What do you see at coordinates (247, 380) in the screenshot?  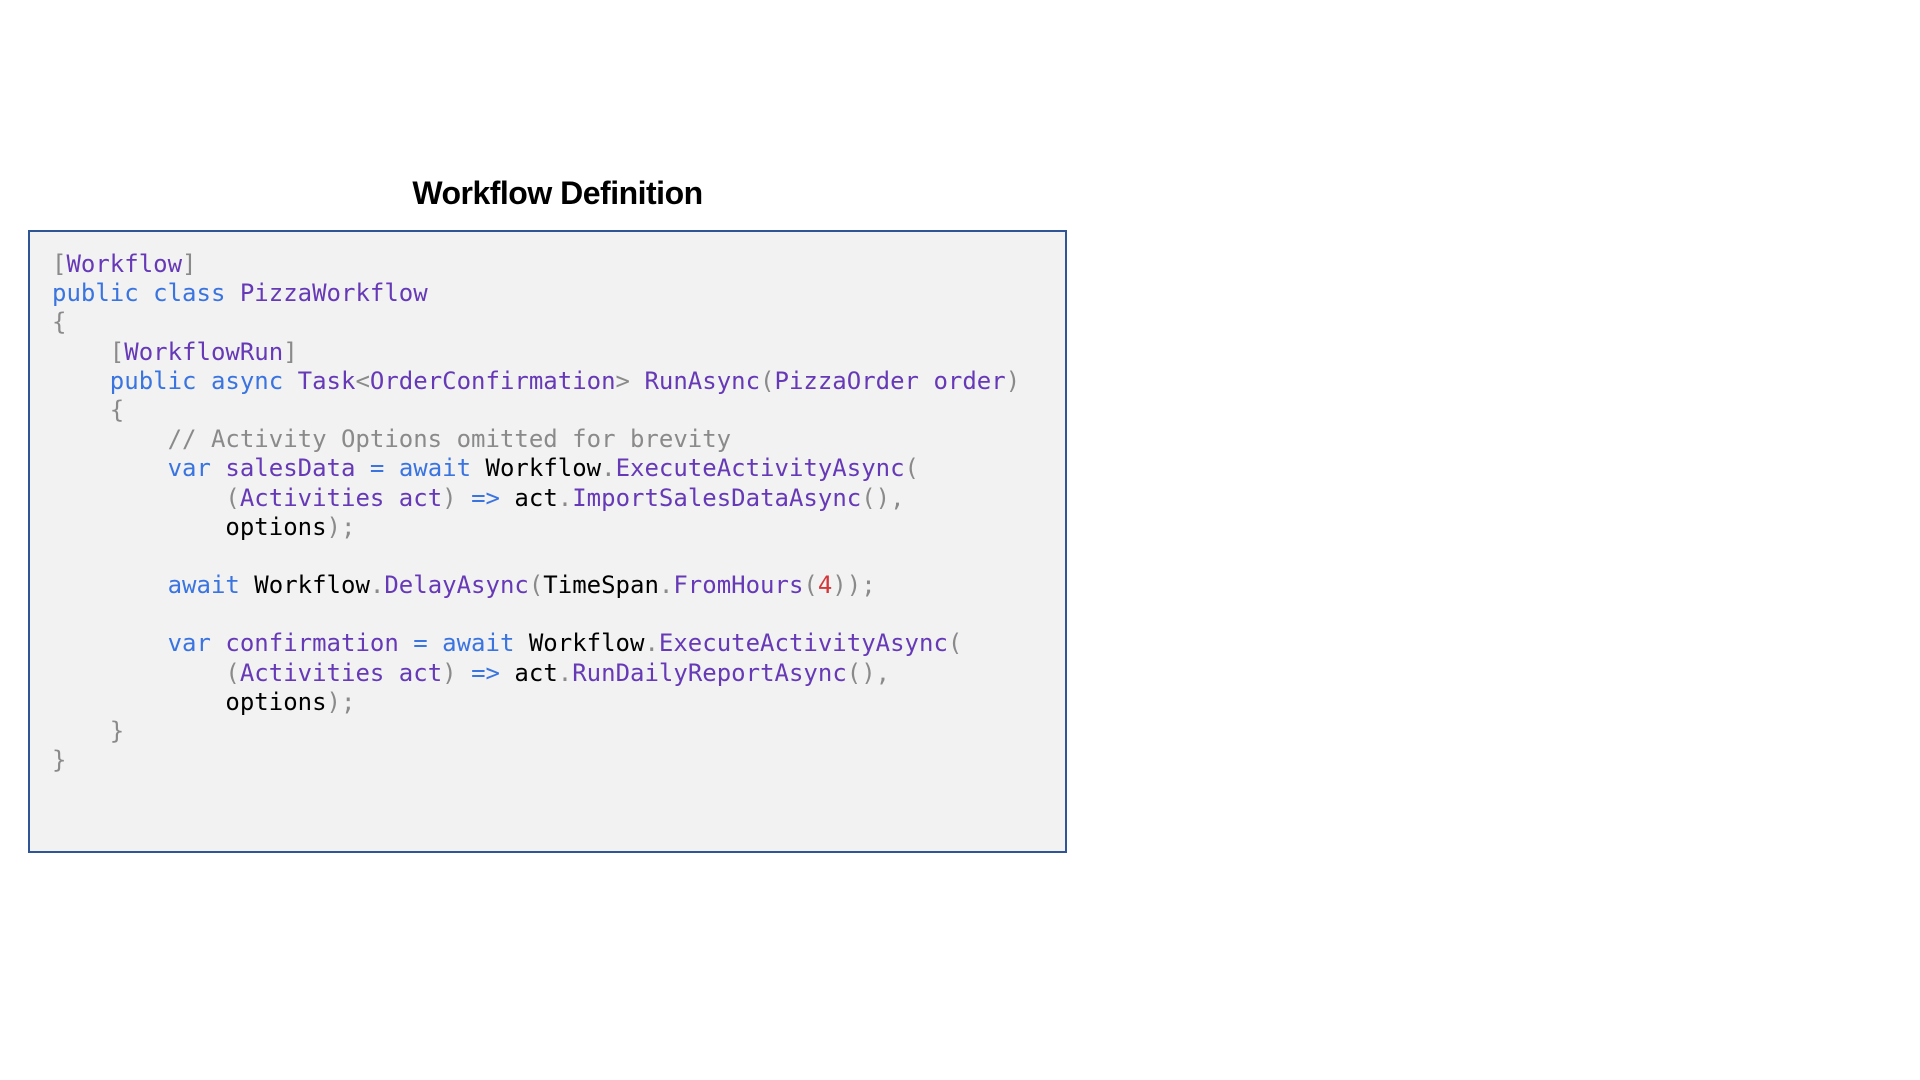 I see `code-token: async` at bounding box center [247, 380].